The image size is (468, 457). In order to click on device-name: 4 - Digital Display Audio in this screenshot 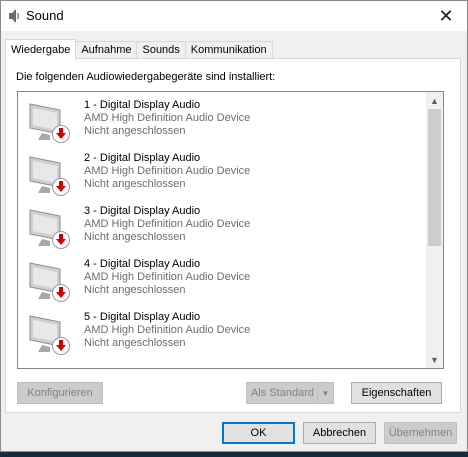, I will do `click(142, 264)`.